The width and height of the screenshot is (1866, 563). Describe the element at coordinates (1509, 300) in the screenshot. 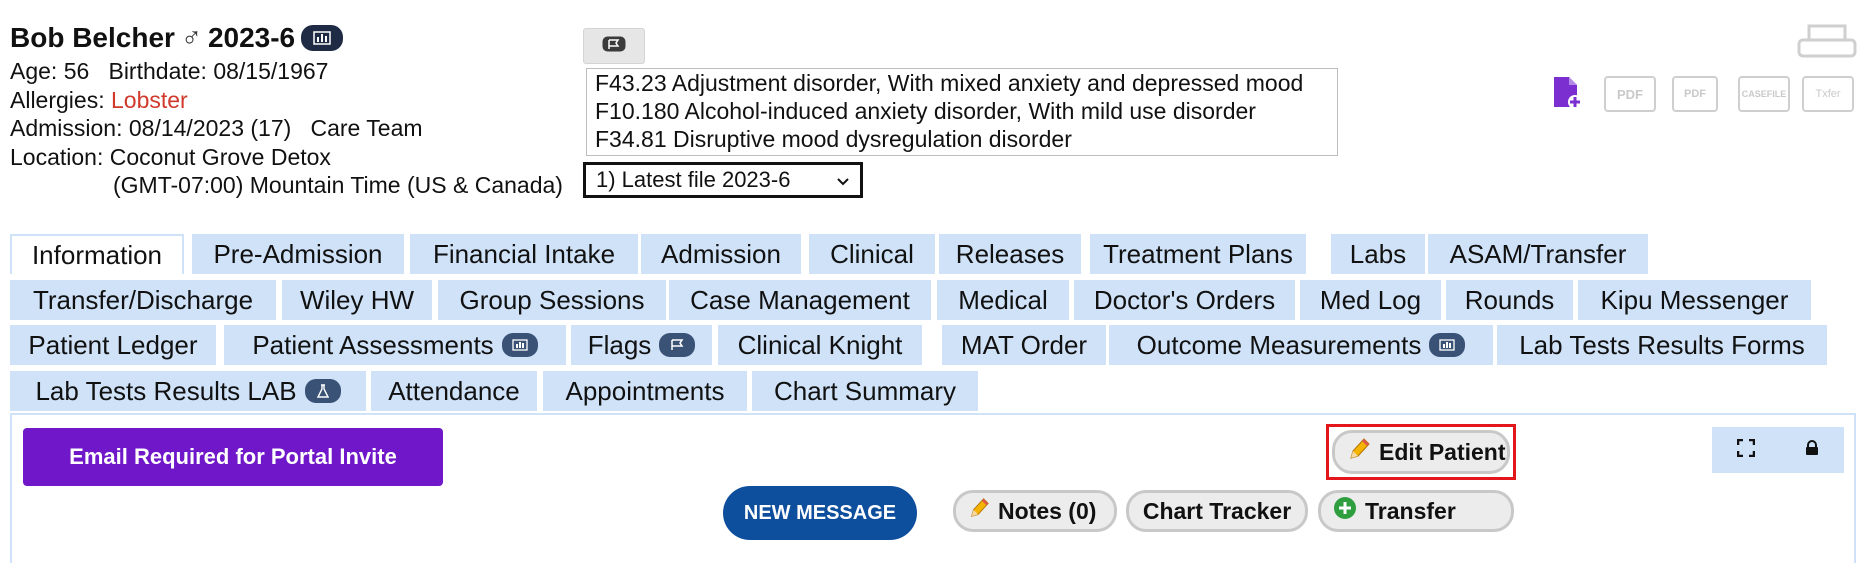

I see `tab-rounds: Rounds` at that location.